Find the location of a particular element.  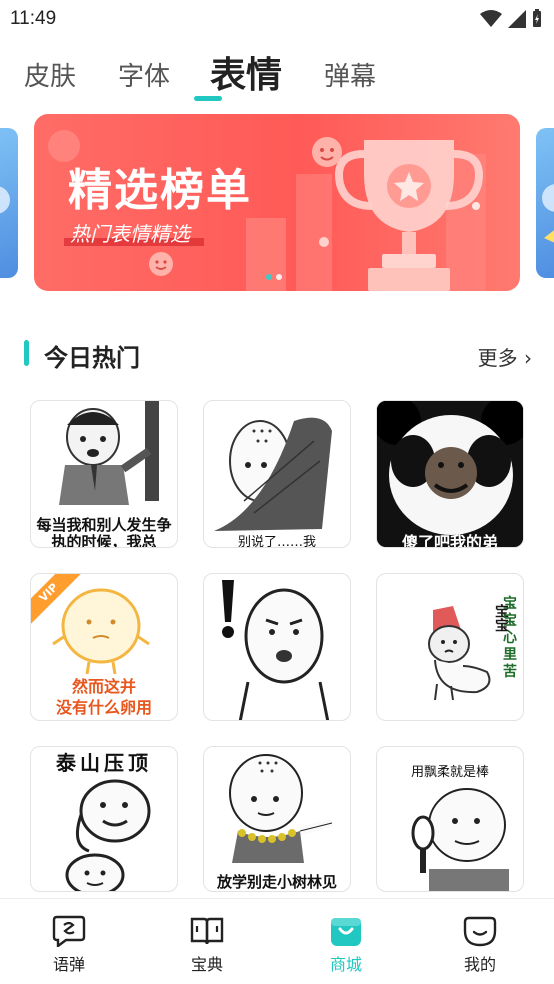

book-icon is located at coordinates (207, 931).